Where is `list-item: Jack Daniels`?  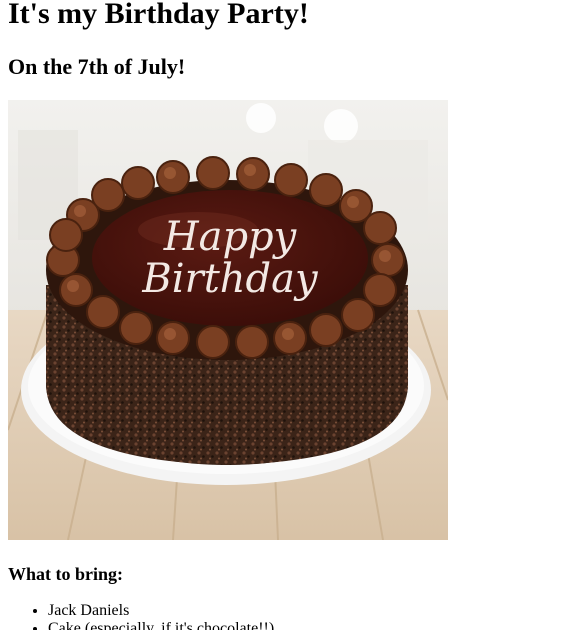
list-item: Jack Daniels is located at coordinates (161, 611).